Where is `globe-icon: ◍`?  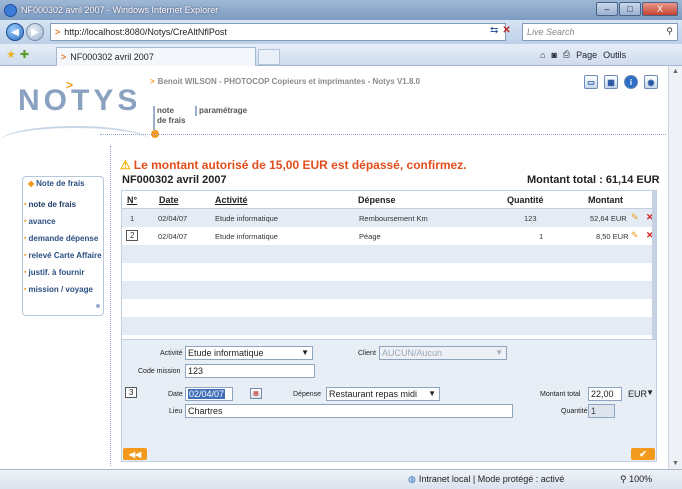 globe-icon: ◍ is located at coordinates (412, 479).